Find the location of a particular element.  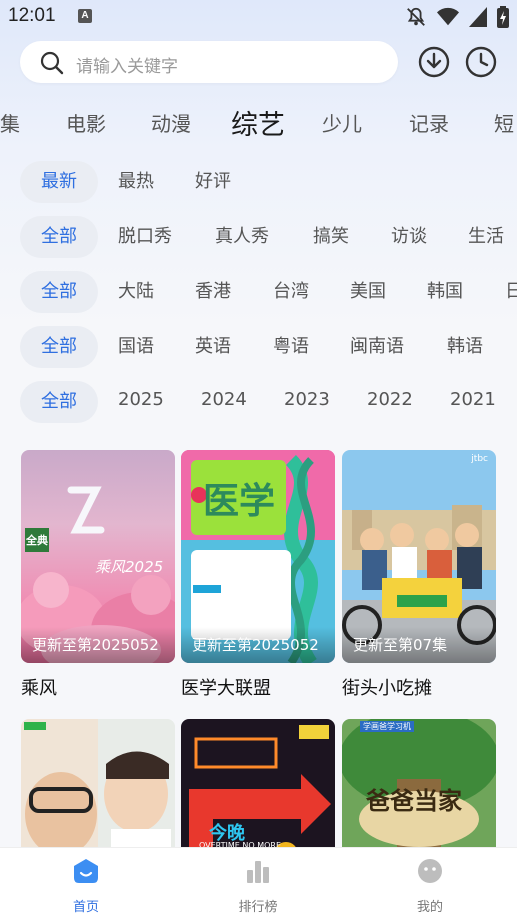

poster-image: 全典 乘风2025 更新至第2025052 is located at coordinates (98, 556).